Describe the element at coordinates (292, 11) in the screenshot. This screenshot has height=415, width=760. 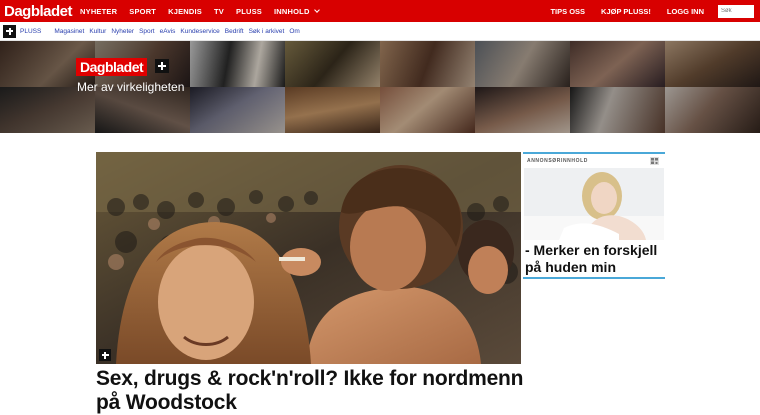
I see `nav-link-innhold: INNHOLD` at that location.